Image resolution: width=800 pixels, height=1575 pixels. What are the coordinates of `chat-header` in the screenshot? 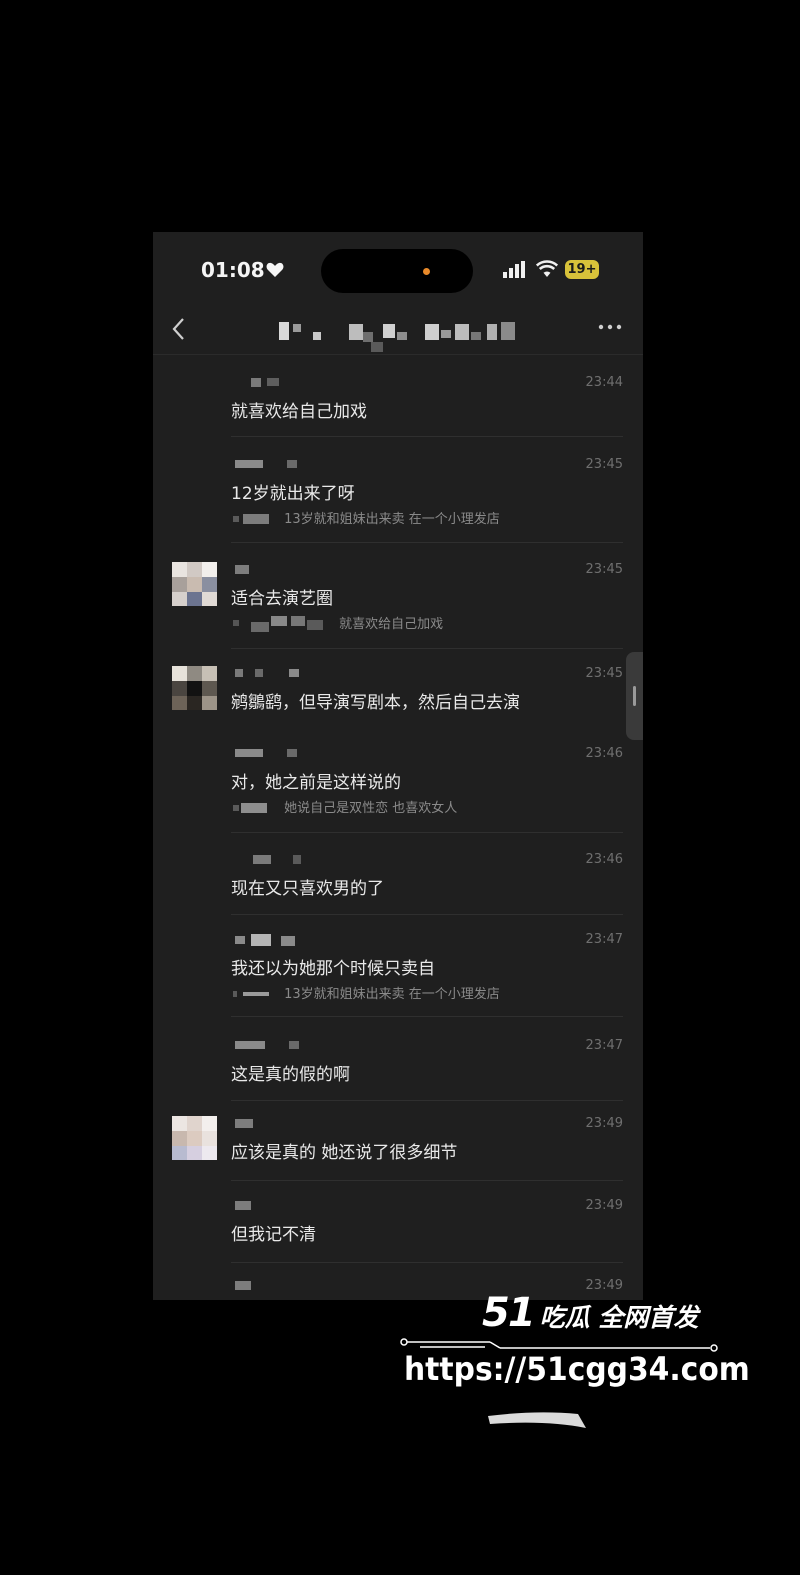 It's located at (398, 328).